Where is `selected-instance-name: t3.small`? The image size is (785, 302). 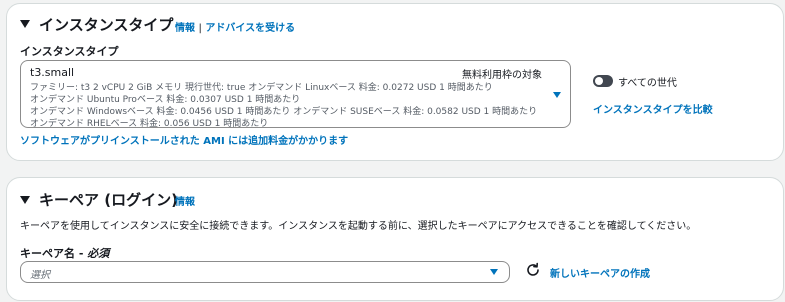
selected-instance-name: t3.small is located at coordinates (52, 72).